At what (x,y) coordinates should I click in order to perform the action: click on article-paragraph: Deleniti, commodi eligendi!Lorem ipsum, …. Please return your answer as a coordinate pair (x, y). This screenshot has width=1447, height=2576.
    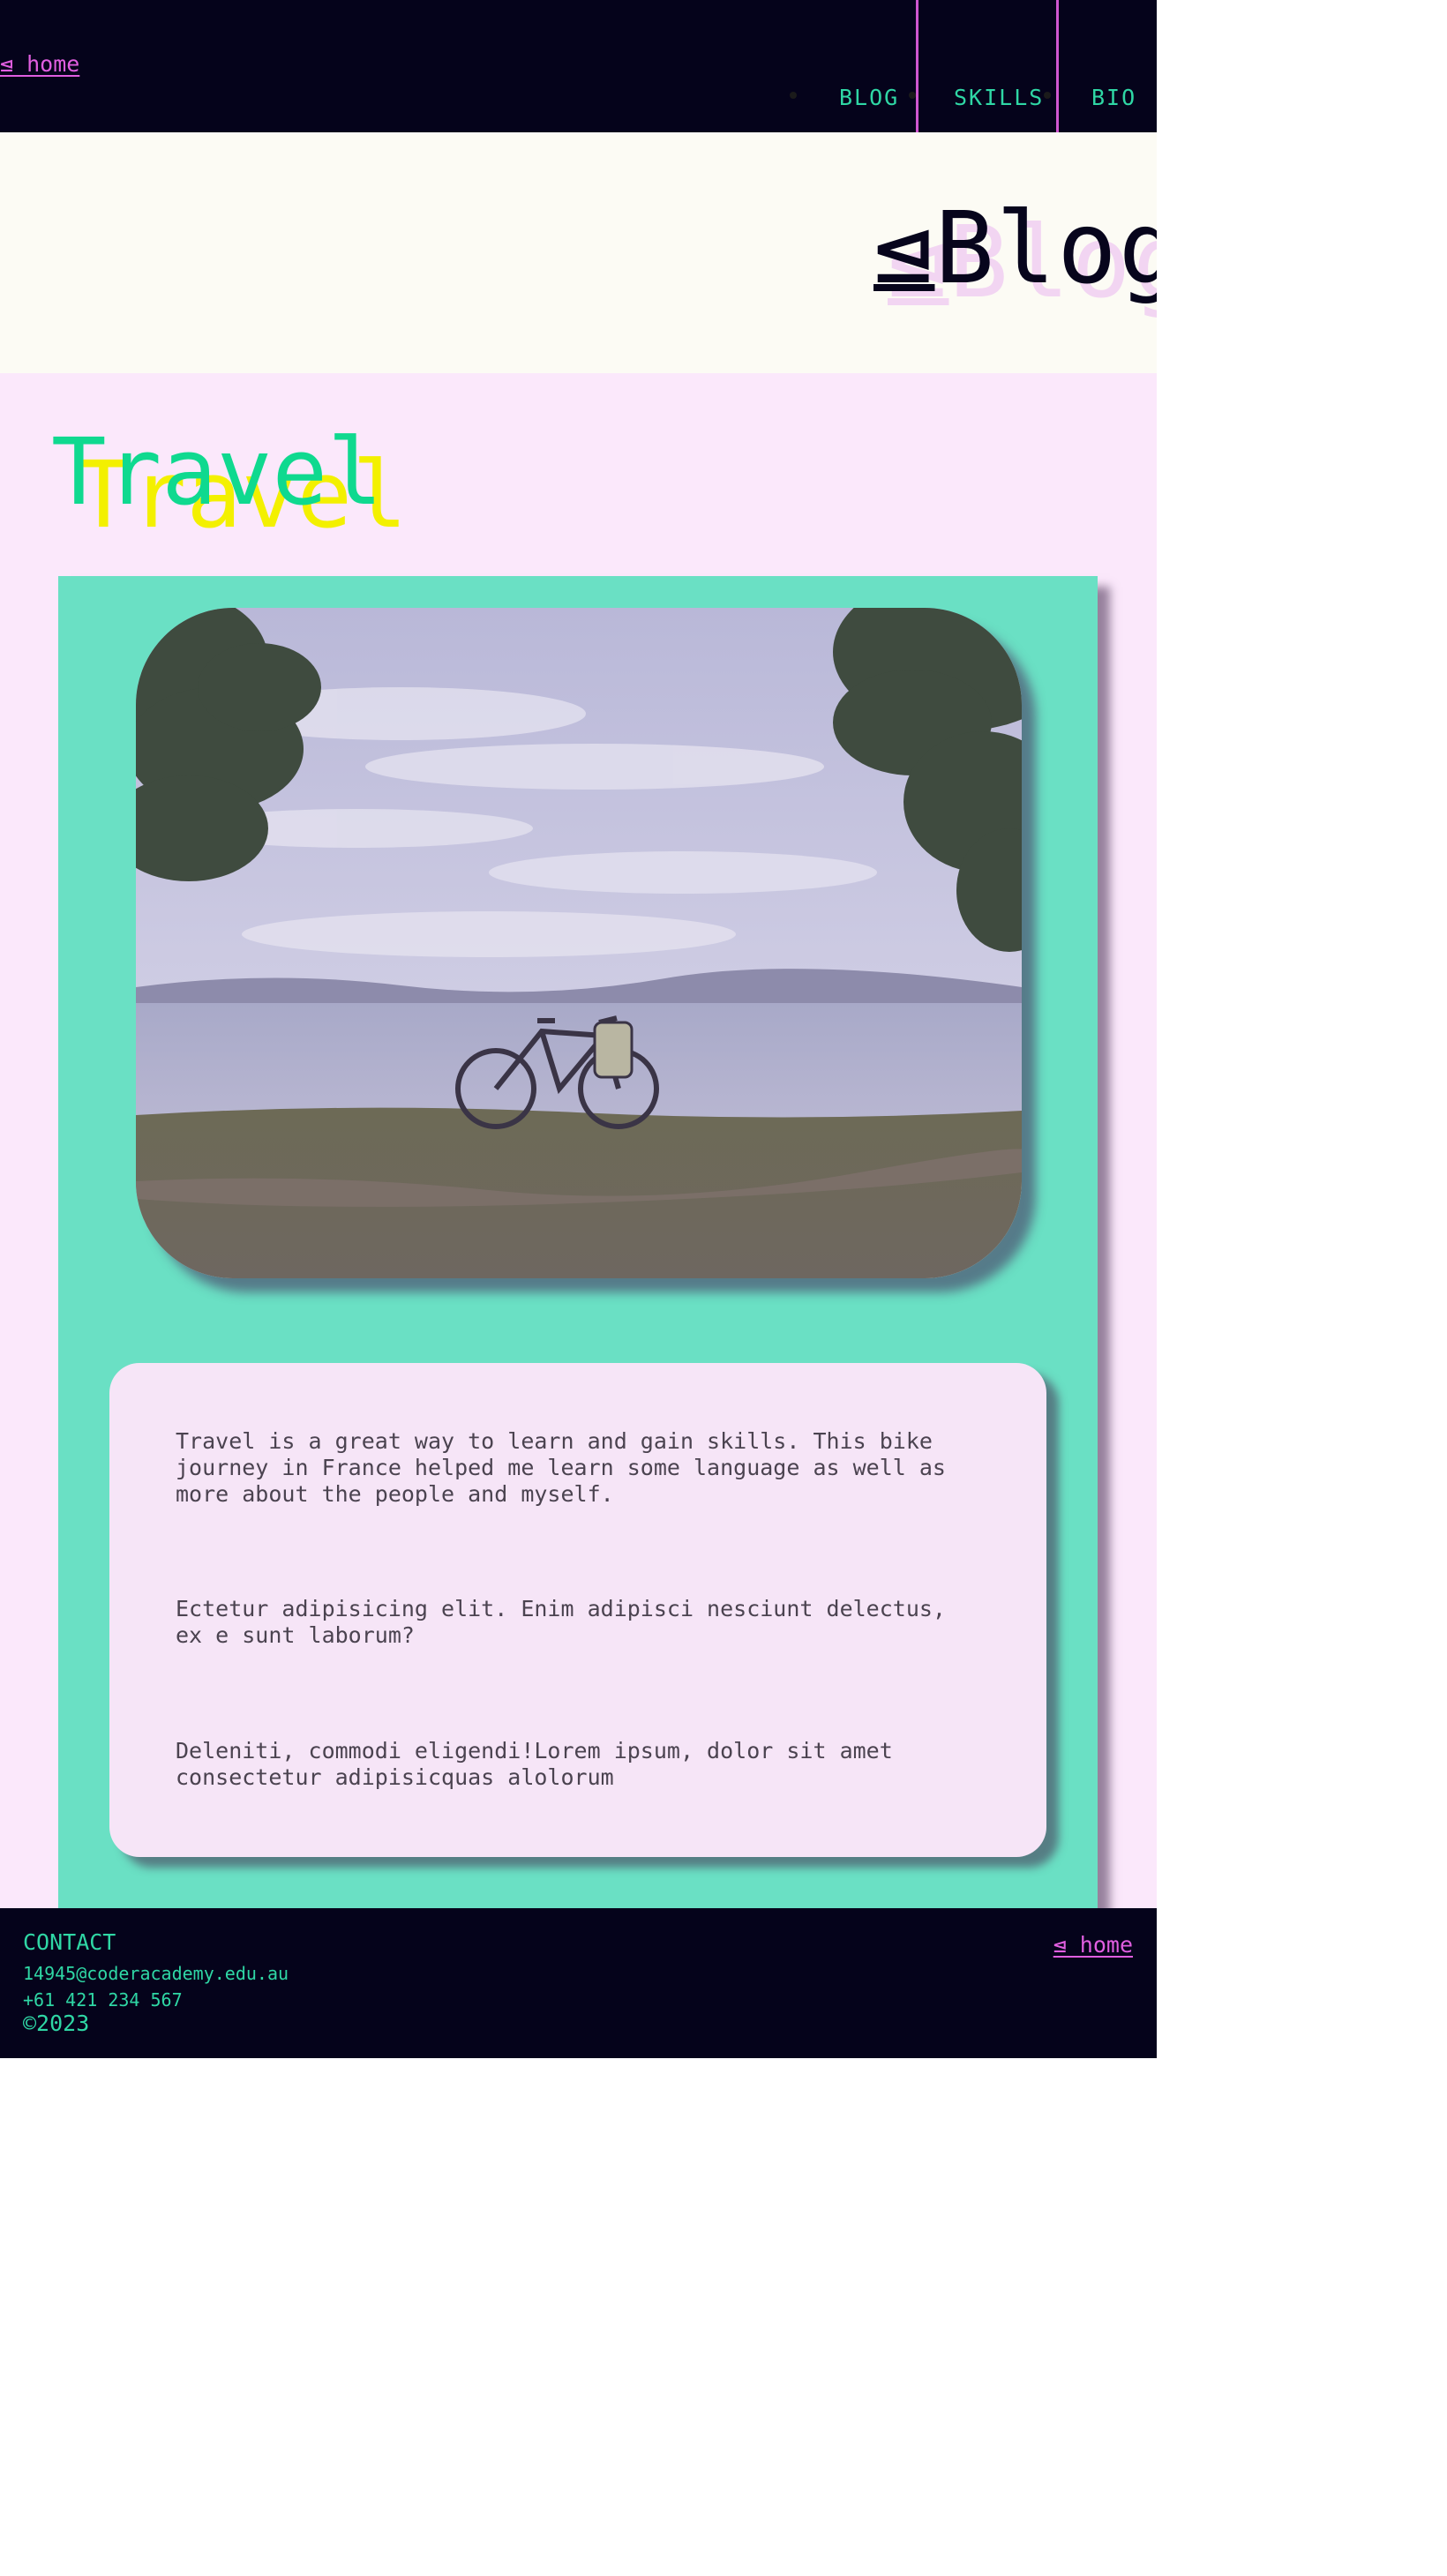
    Looking at the image, I should click on (534, 1764).